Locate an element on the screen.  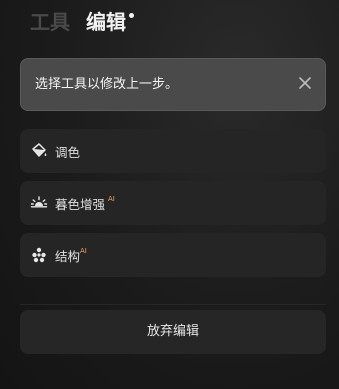
tool-structure: 结构AI is located at coordinates (173, 255).